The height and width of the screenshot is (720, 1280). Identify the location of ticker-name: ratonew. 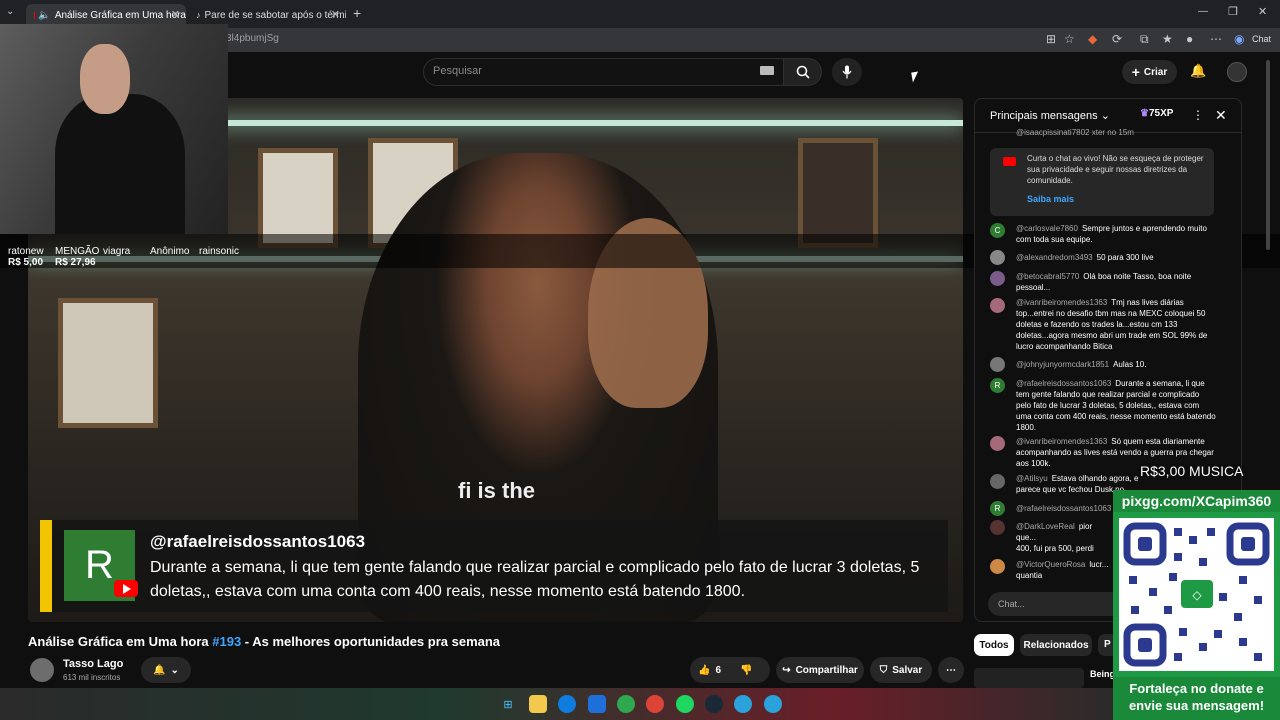
(26, 251).